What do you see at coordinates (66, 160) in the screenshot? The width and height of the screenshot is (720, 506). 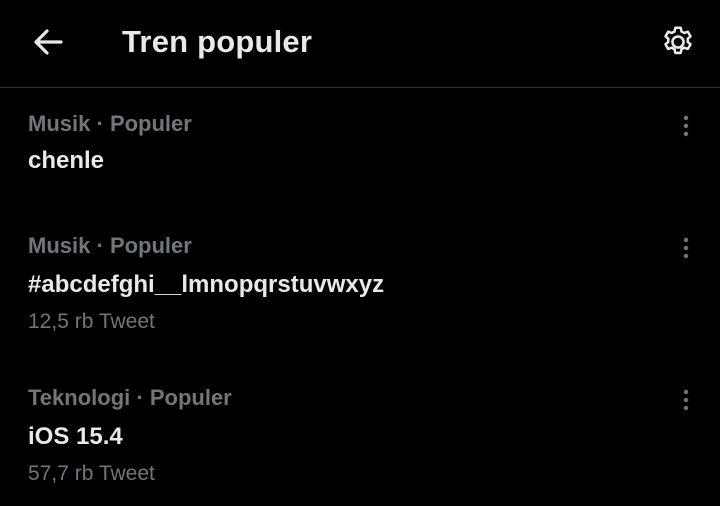 I see `trend-name: chenle` at bounding box center [66, 160].